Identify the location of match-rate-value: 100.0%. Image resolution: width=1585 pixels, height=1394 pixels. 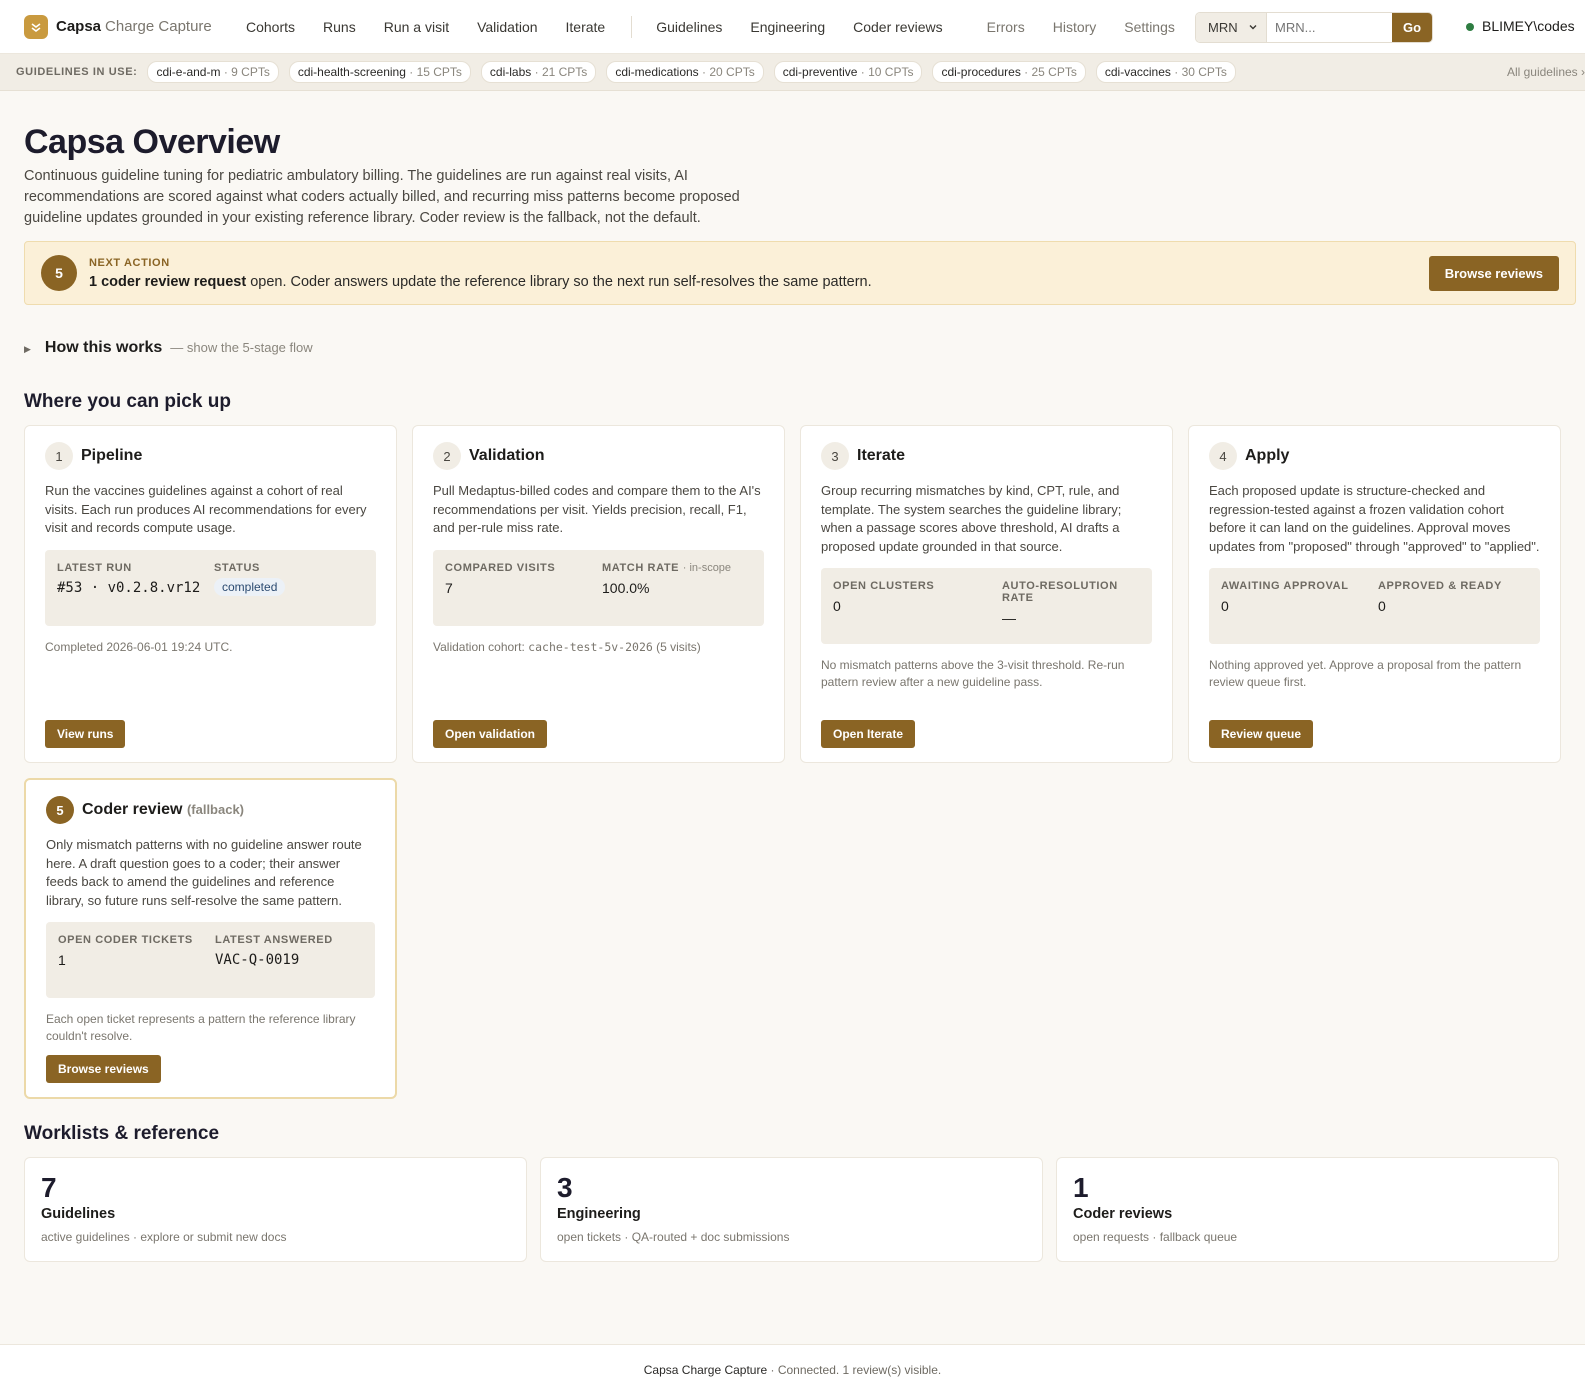
(626, 587).